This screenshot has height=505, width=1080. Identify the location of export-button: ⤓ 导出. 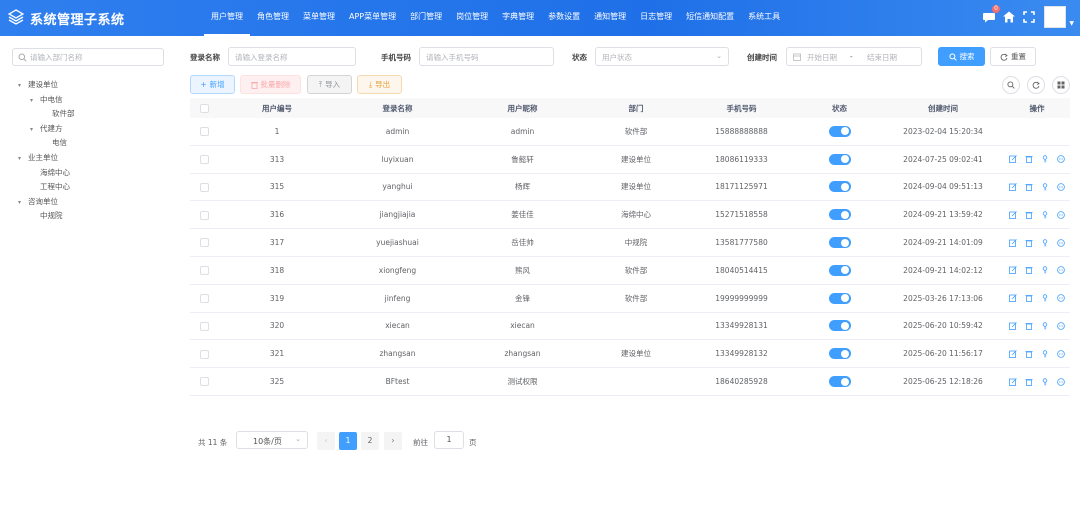
(379, 84).